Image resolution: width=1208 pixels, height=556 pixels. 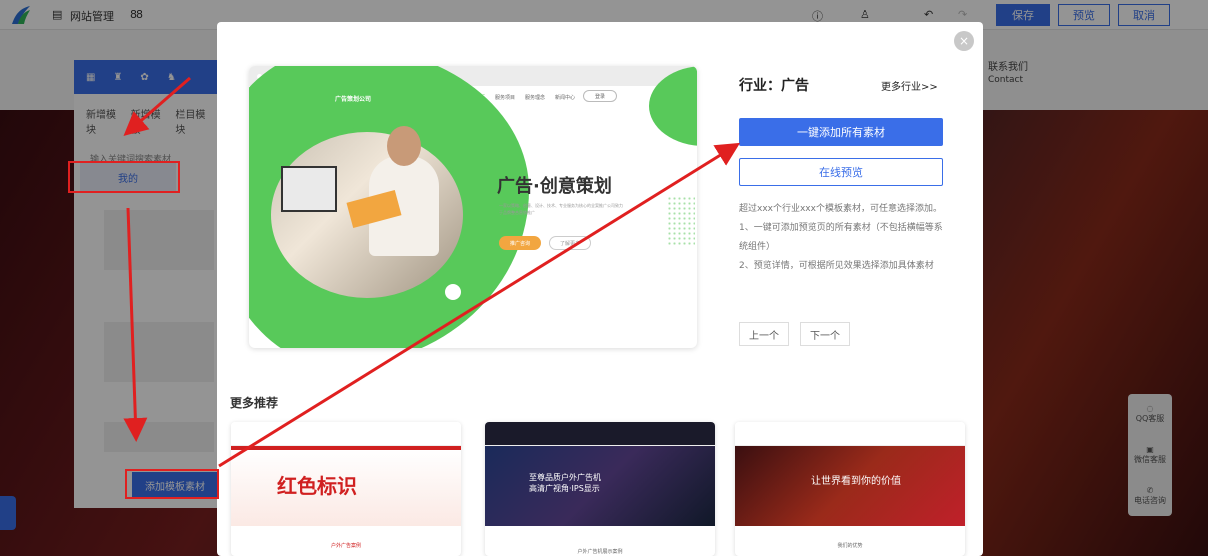 What do you see at coordinates (520, 243) in the screenshot?
I see `preview-primary-button: 推广咨询` at bounding box center [520, 243].